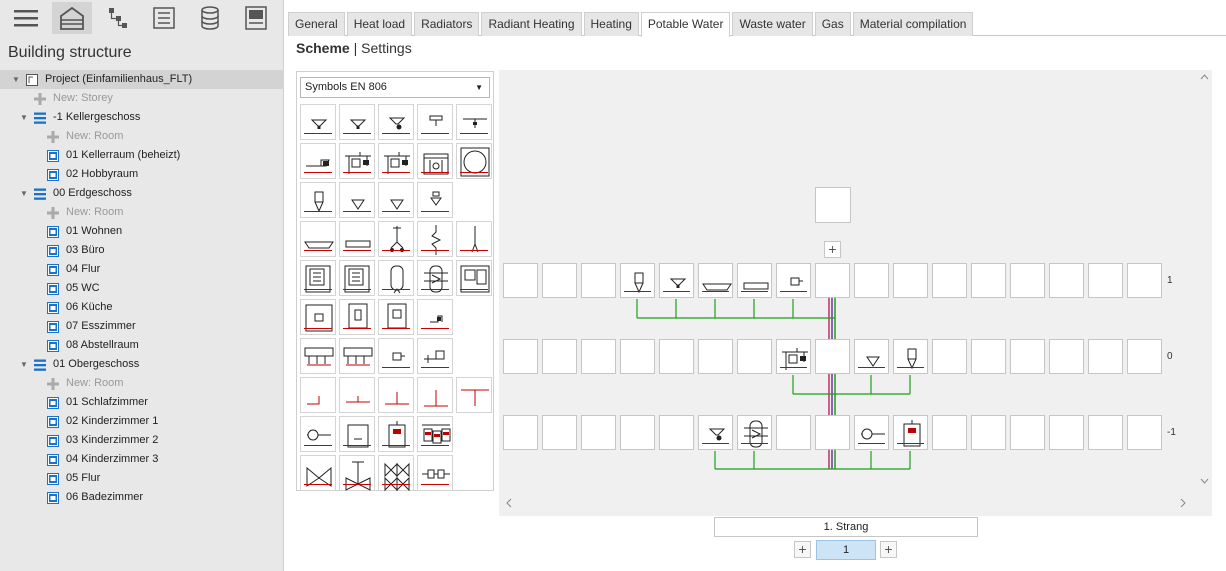 Image resolution: width=1226 pixels, height=571 pixels. What do you see at coordinates (379, 24) in the screenshot?
I see `tab-heat-load: Heat load` at bounding box center [379, 24].